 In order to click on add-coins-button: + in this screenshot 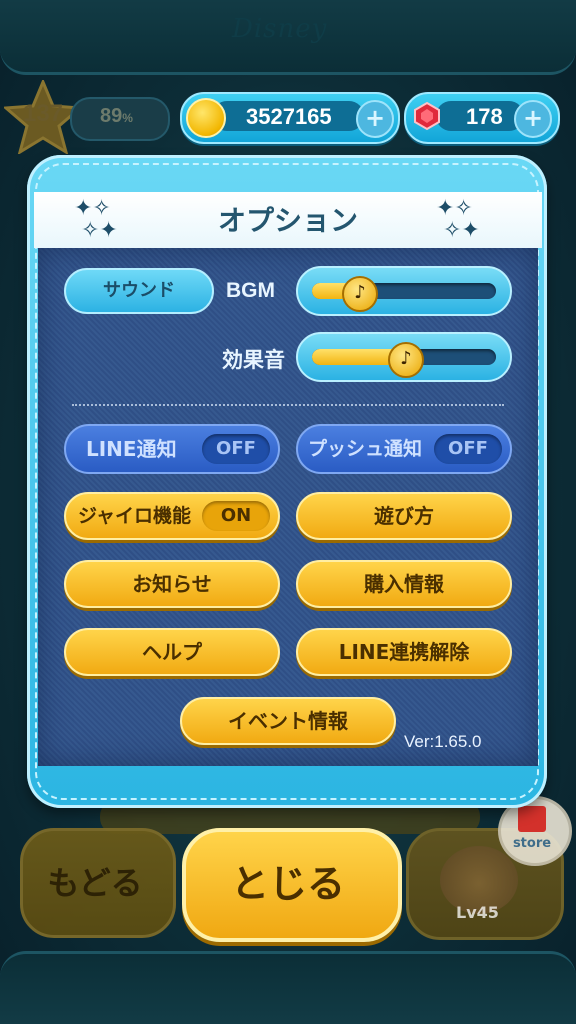, I will do `click(375, 119)`.